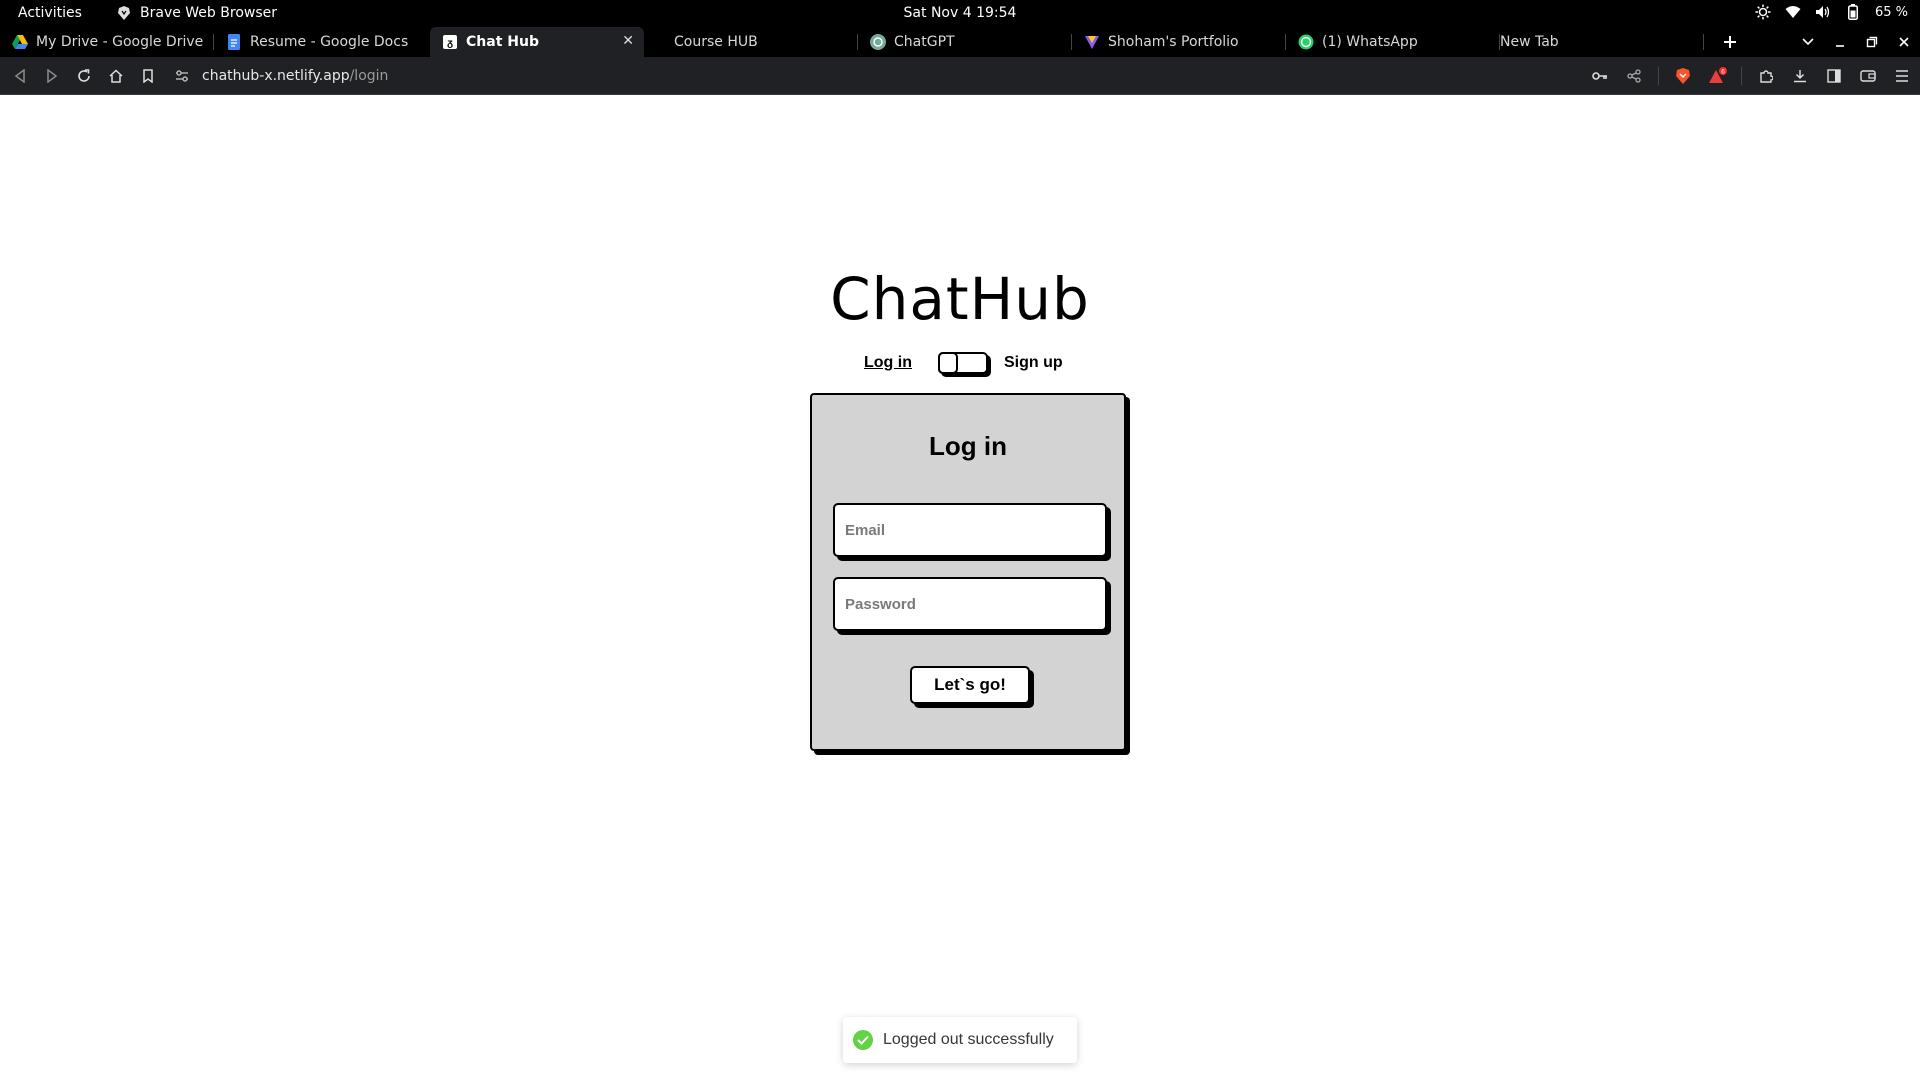 The height and width of the screenshot is (1080, 1920). What do you see at coordinates (1872, 42) in the screenshot?
I see `restore-icon` at bounding box center [1872, 42].